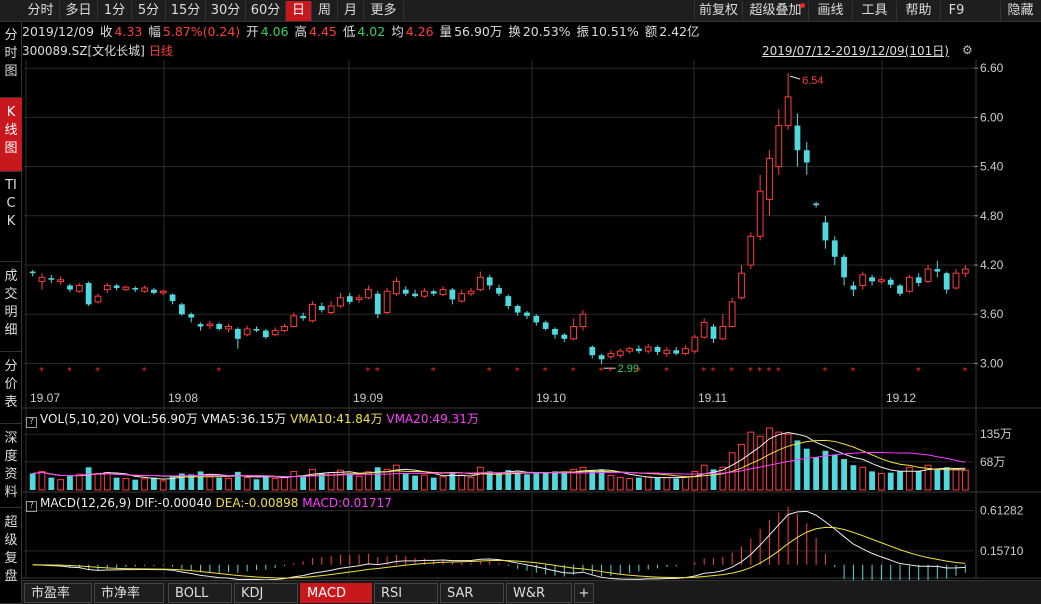 The image size is (1041, 604). What do you see at coordinates (173, 503) in the screenshot?
I see `dif-value: DIF:-0.00040` at bounding box center [173, 503].